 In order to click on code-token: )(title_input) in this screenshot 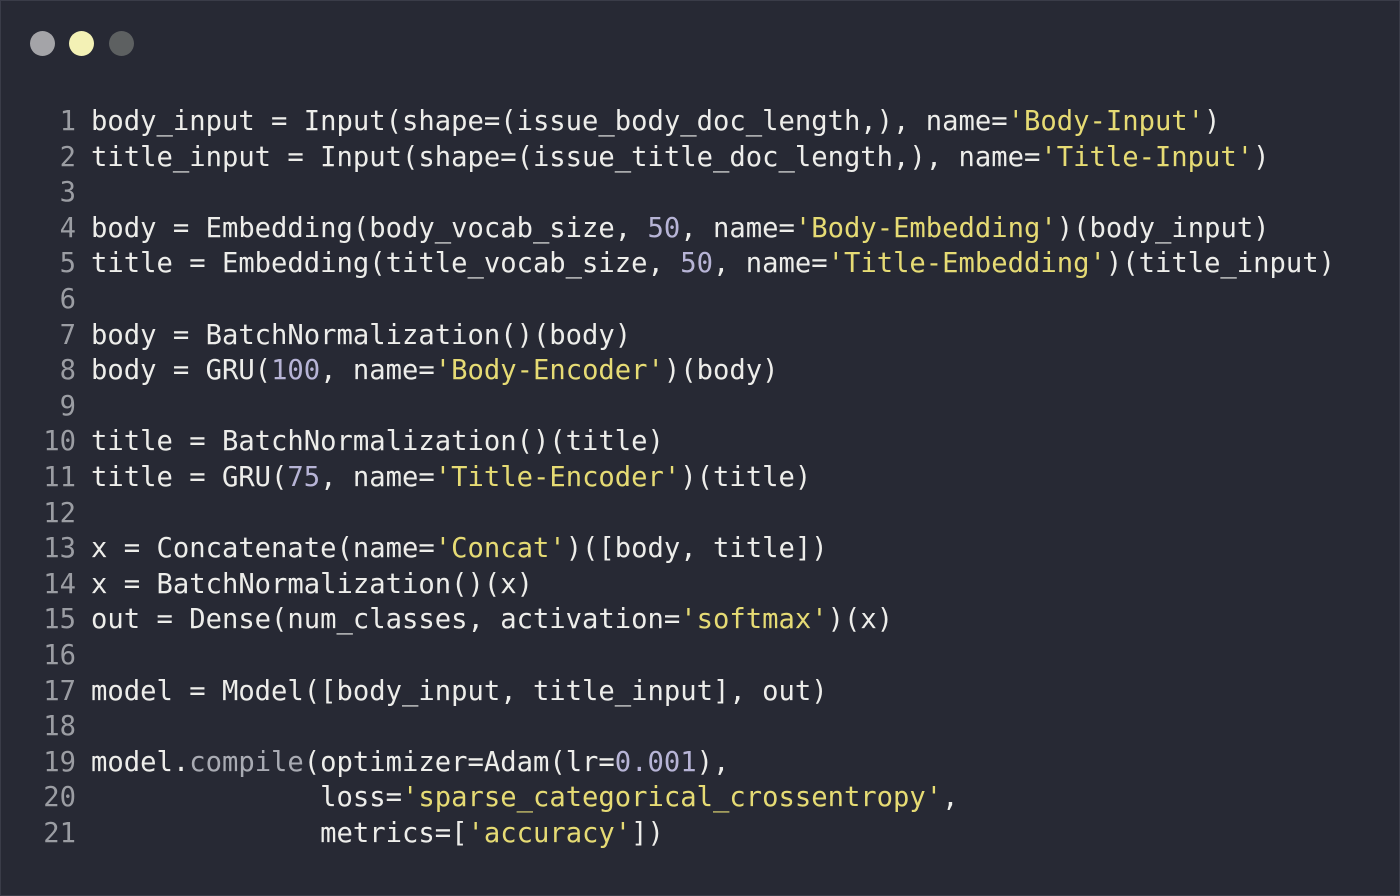, I will do `click(1220, 264)`.